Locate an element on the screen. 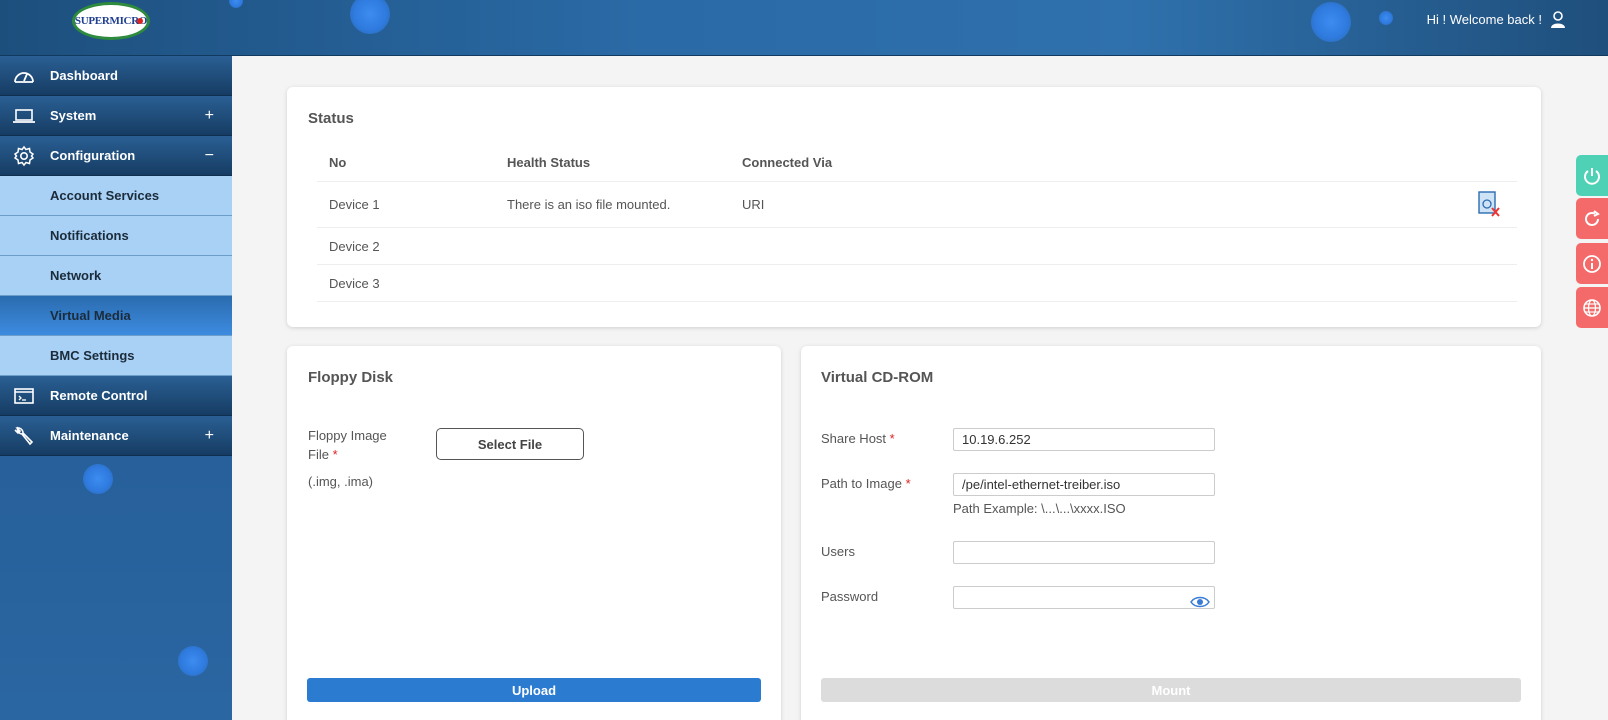  users-input is located at coordinates (1084, 552).